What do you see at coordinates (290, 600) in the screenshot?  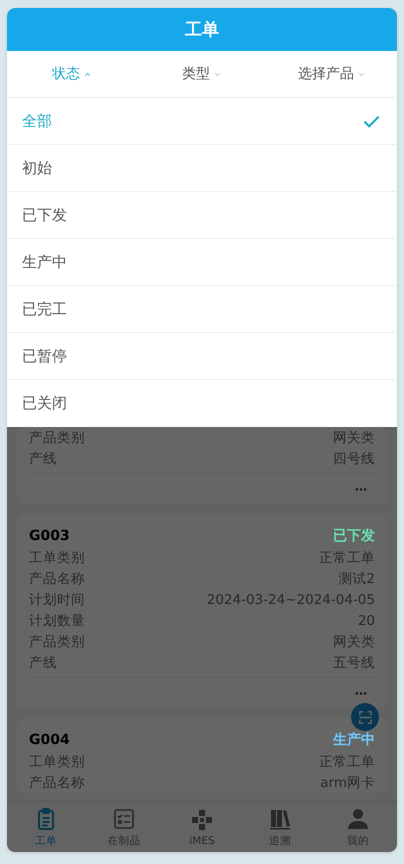 I see `field-value: 2024-03-24~2024-04-05` at bounding box center [290, 600].